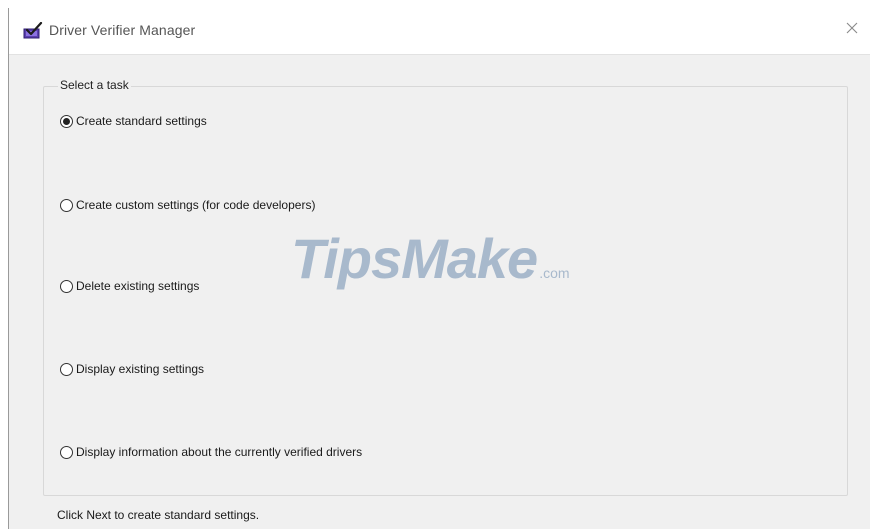  Describe the element at coordinates (141, 121) in the screenshot. I see `option-label: Create standard settings` at that location.